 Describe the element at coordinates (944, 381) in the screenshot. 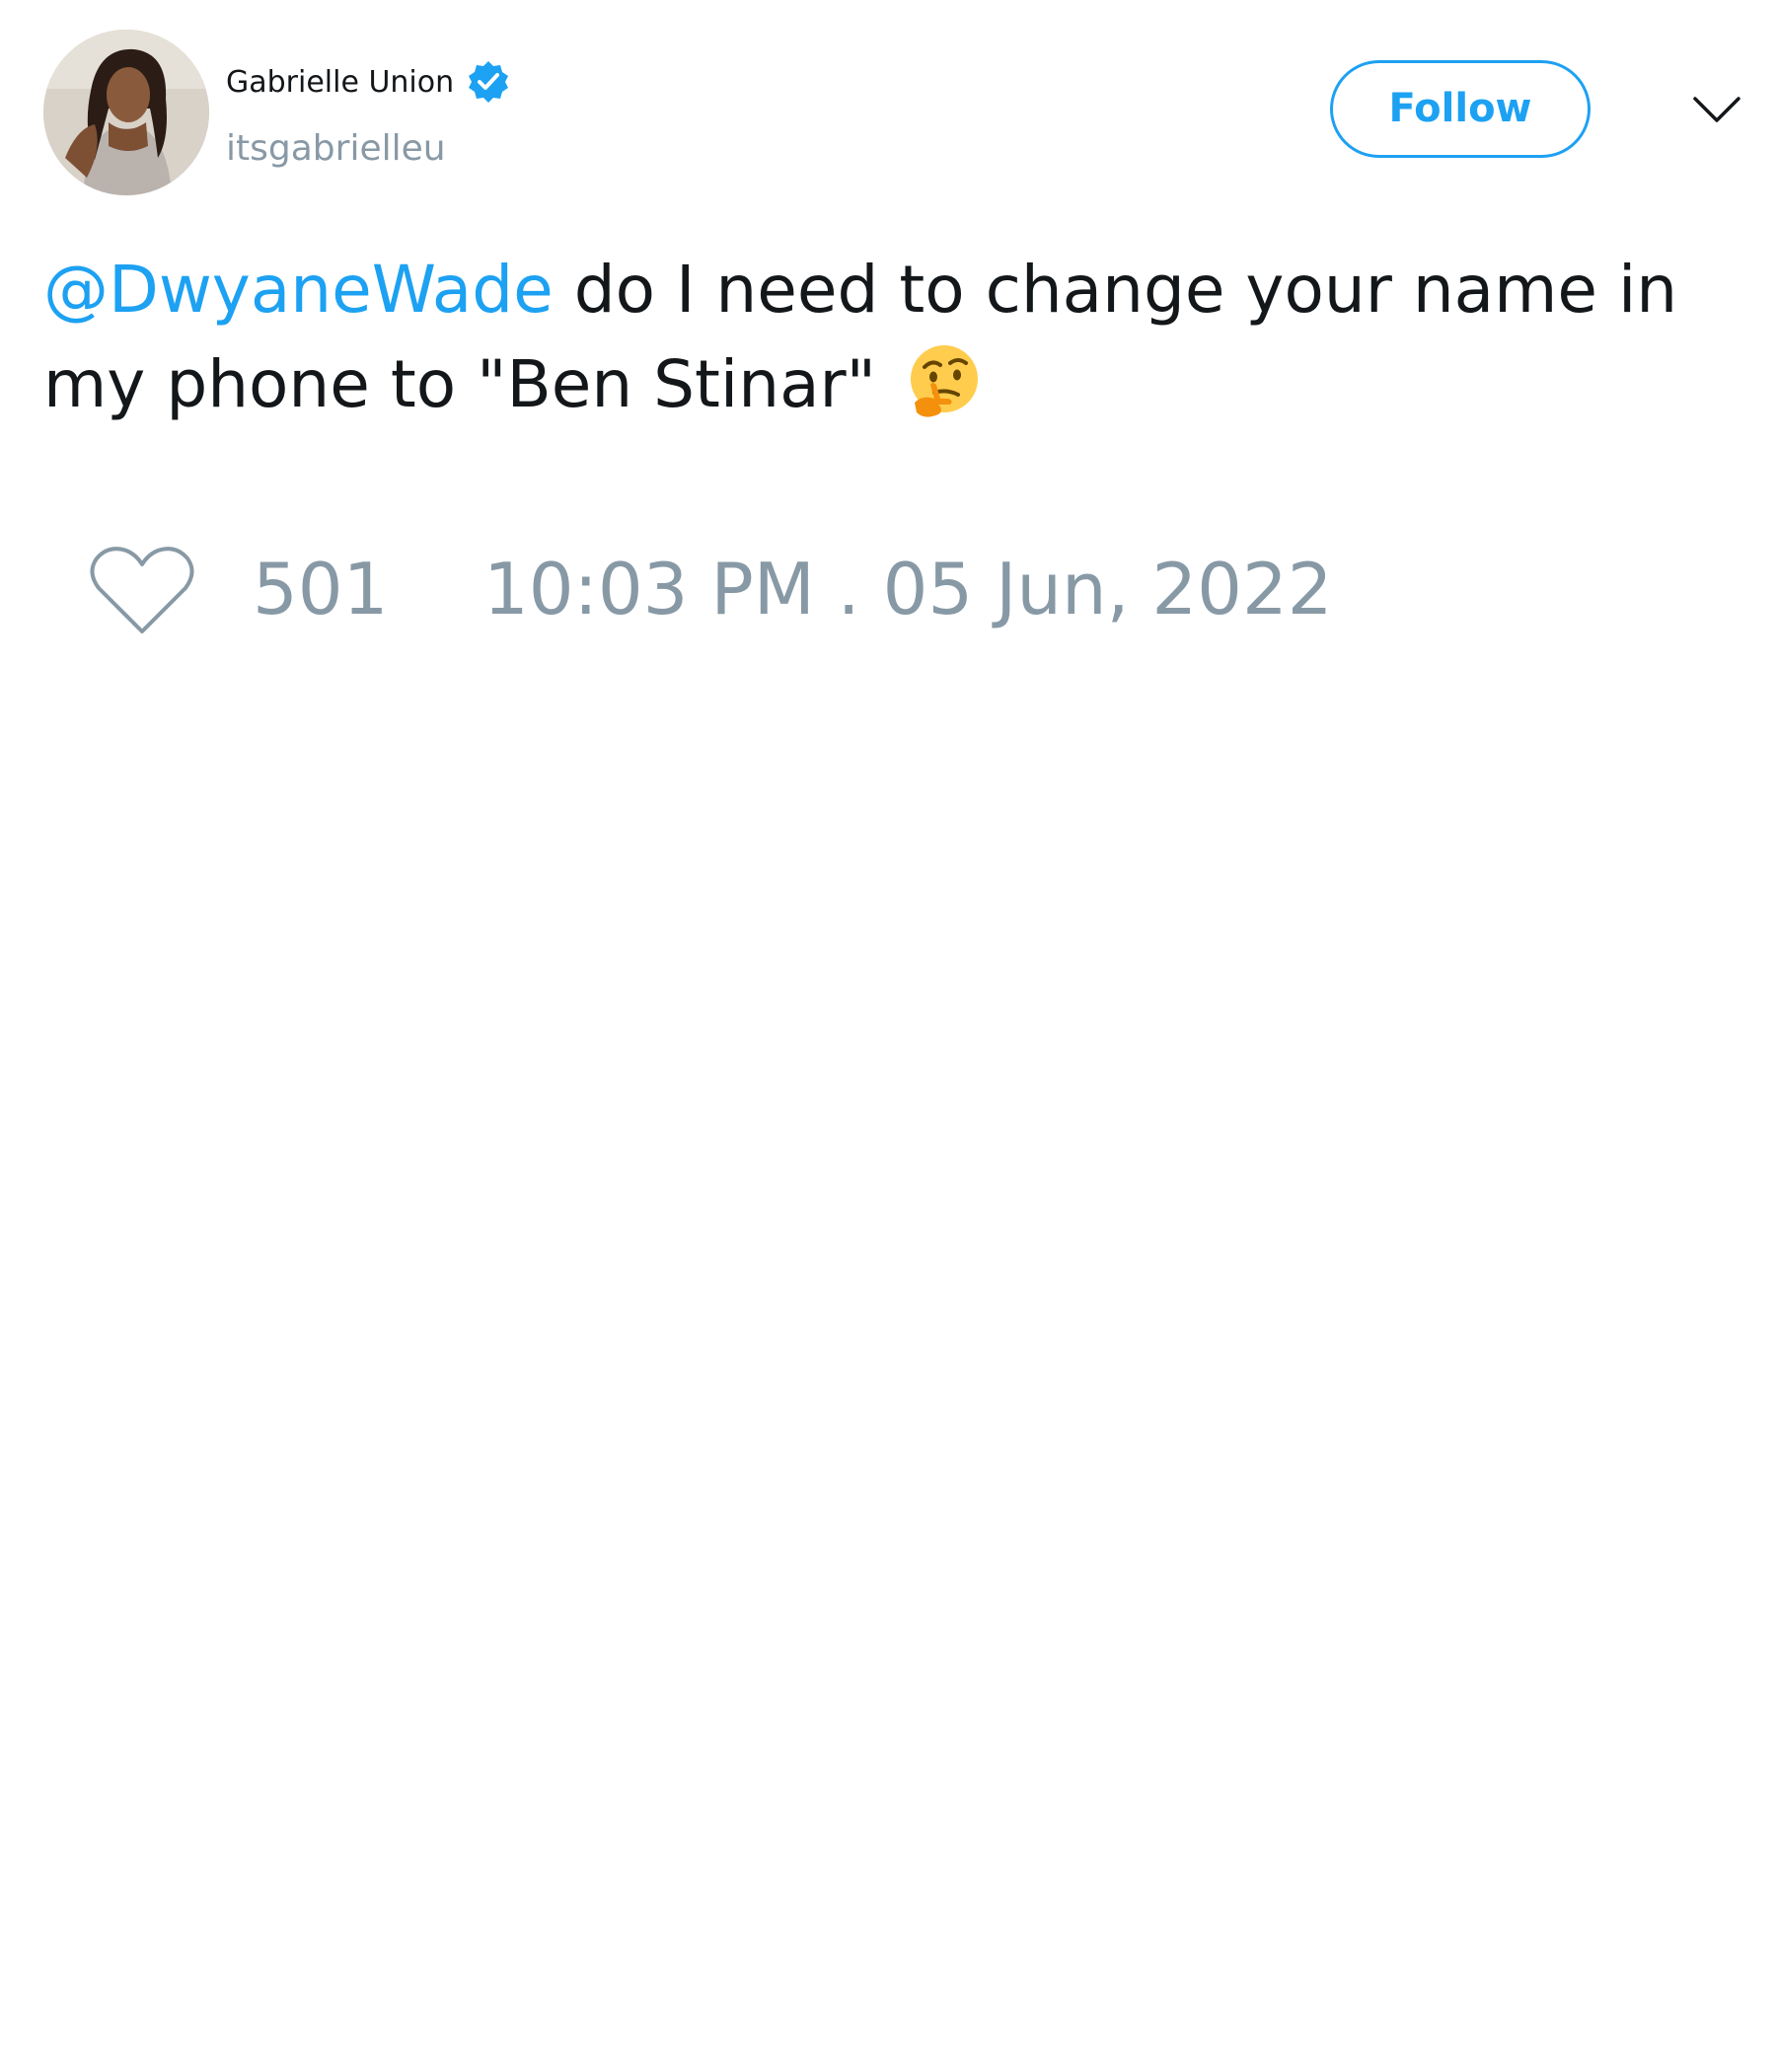

I see `thinking-face-emoji-icon` at that location.